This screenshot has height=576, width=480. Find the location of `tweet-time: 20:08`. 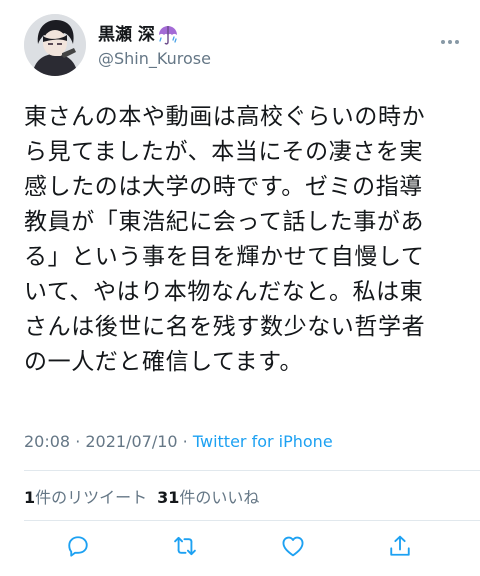

tweet-time: 20:08 is located at coordinates (47, 441).